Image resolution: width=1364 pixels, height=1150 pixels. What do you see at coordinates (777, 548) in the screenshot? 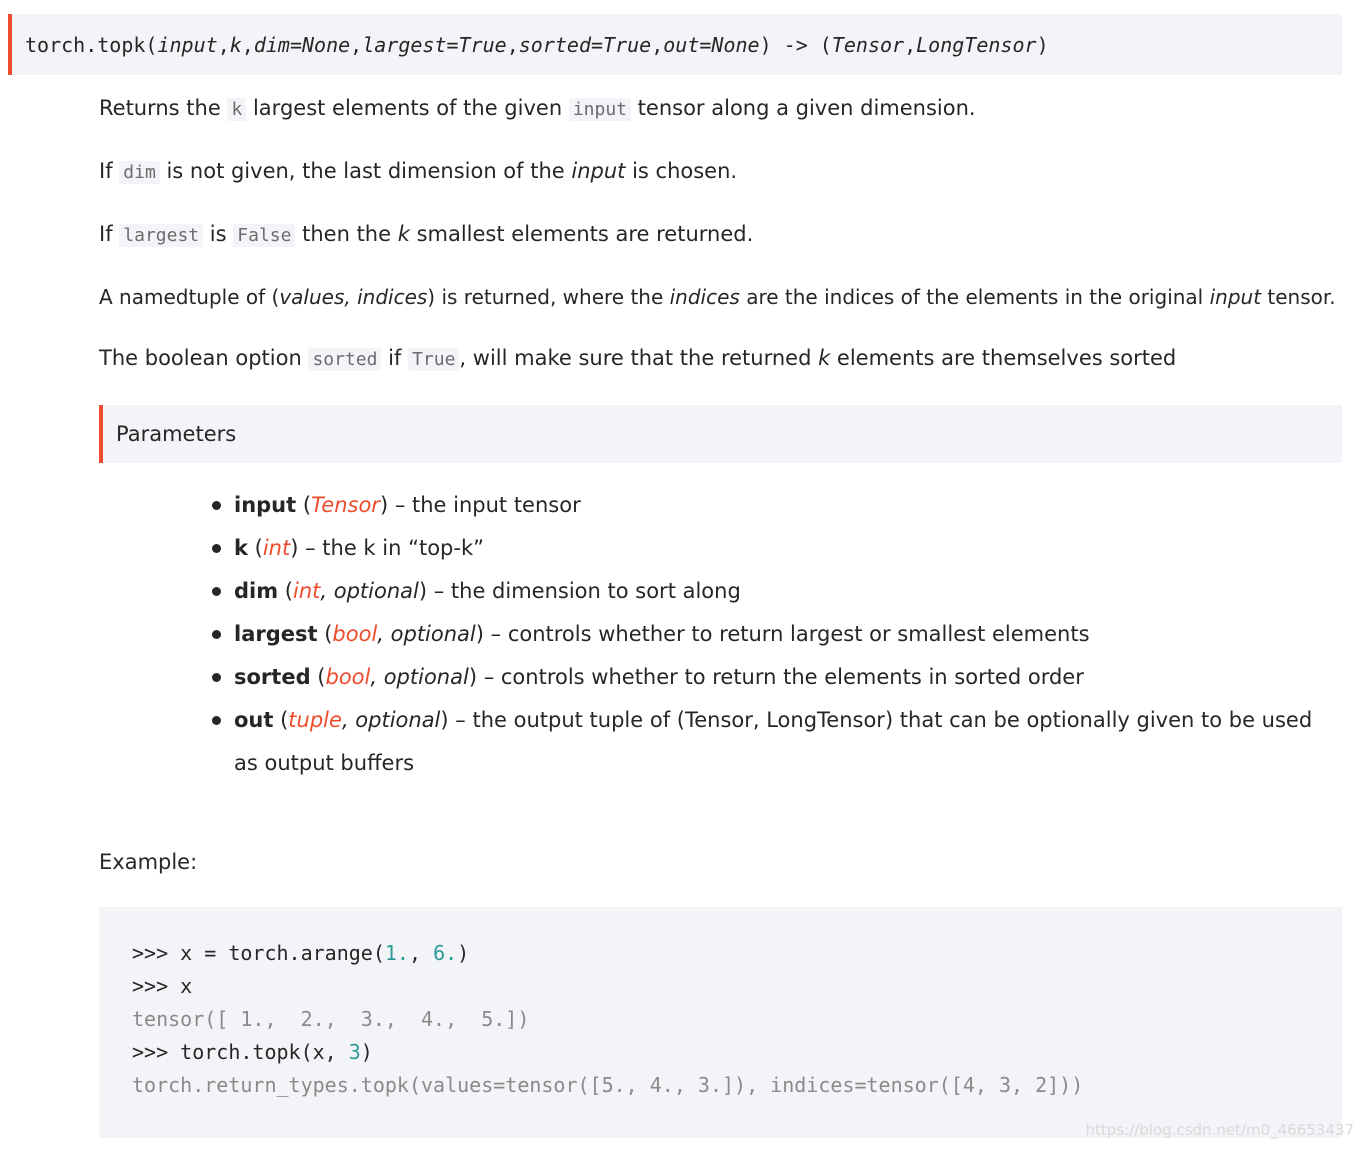
I see `parameter-item: k (int) – the k in “top-k”` at bounding box center [777, 548].